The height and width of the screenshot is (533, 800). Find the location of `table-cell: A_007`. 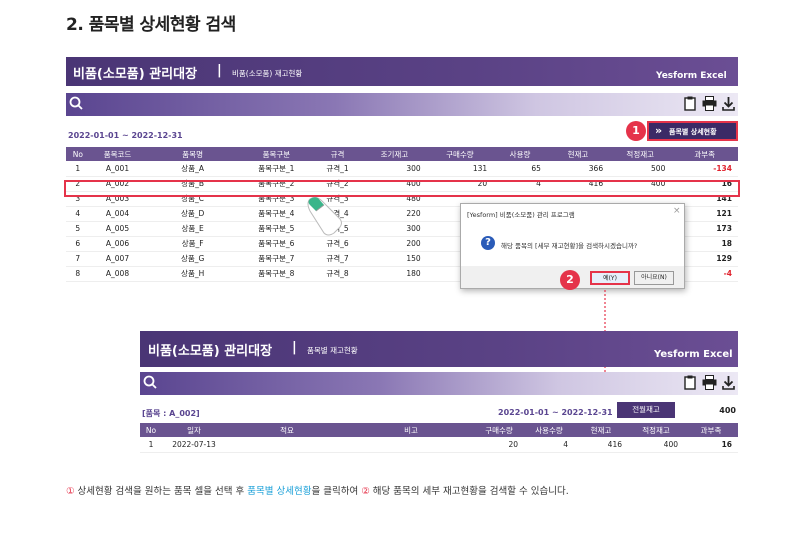

table-cell: A_007 is located at coordinates (117, 259).